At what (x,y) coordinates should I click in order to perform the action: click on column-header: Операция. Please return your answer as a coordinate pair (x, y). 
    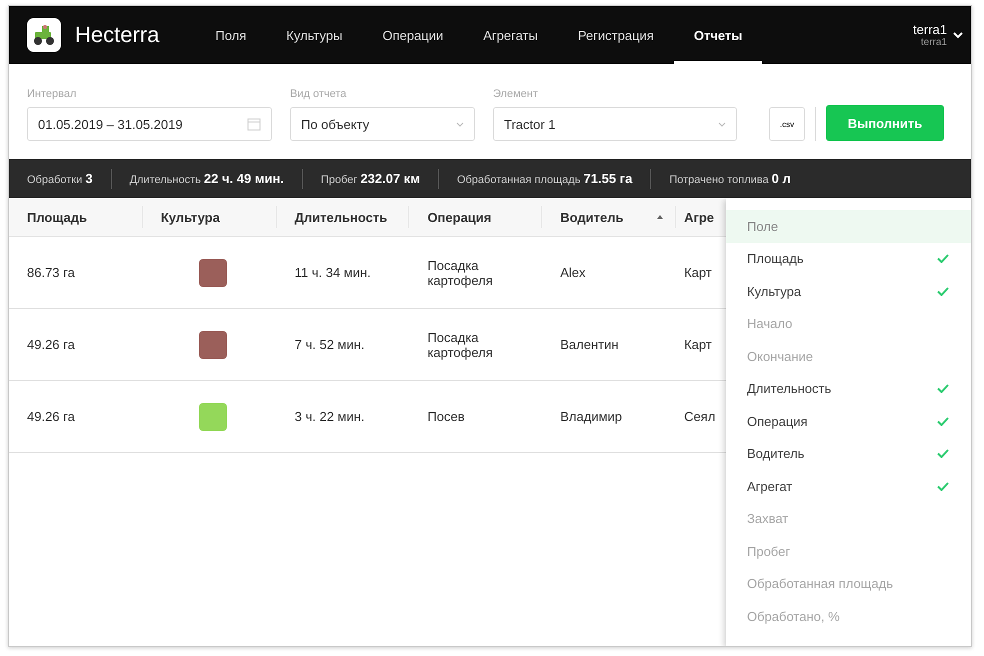
    Looking at the image, I should click on (459, 217).